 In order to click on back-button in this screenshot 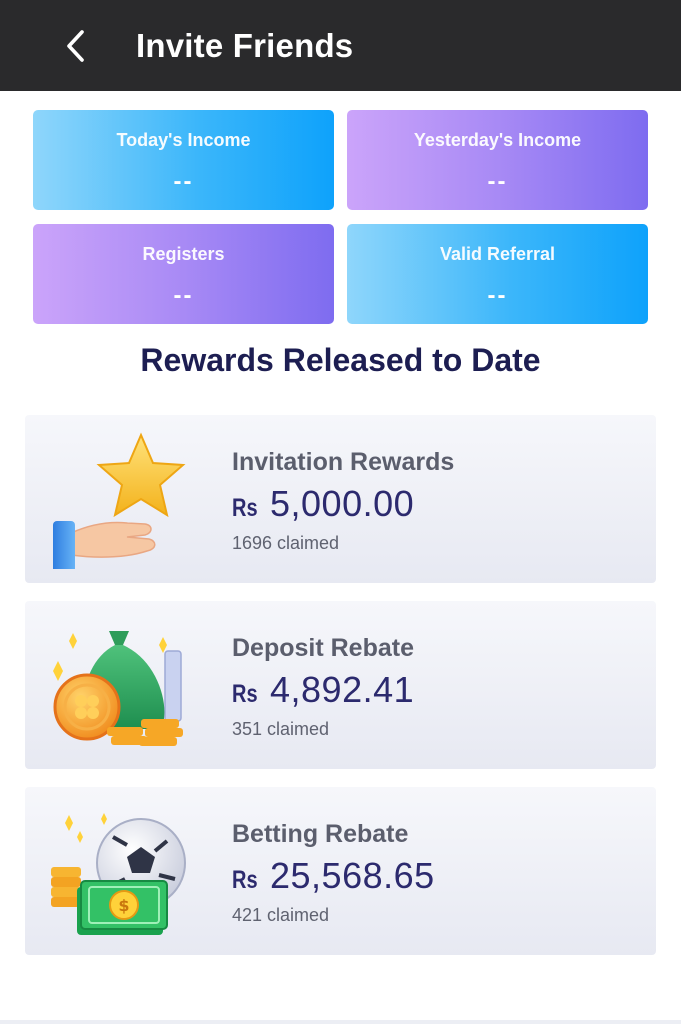, I will do `click(76, 46)`.